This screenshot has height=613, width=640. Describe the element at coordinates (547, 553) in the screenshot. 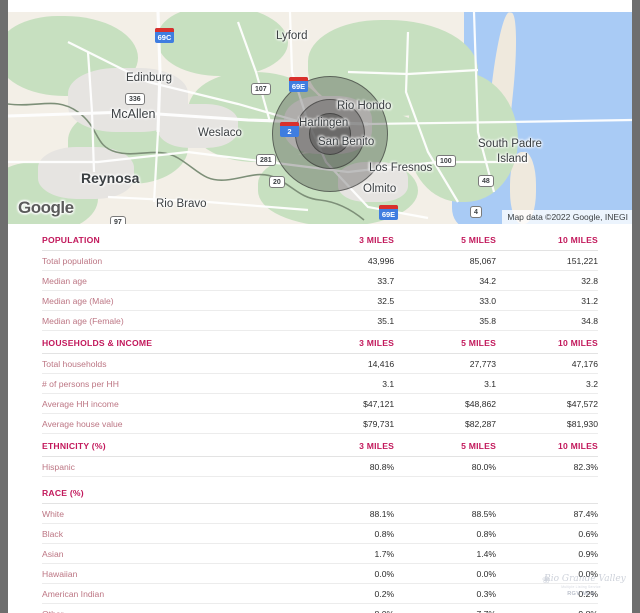

I see `row-value-3: 0.9%` at that location.